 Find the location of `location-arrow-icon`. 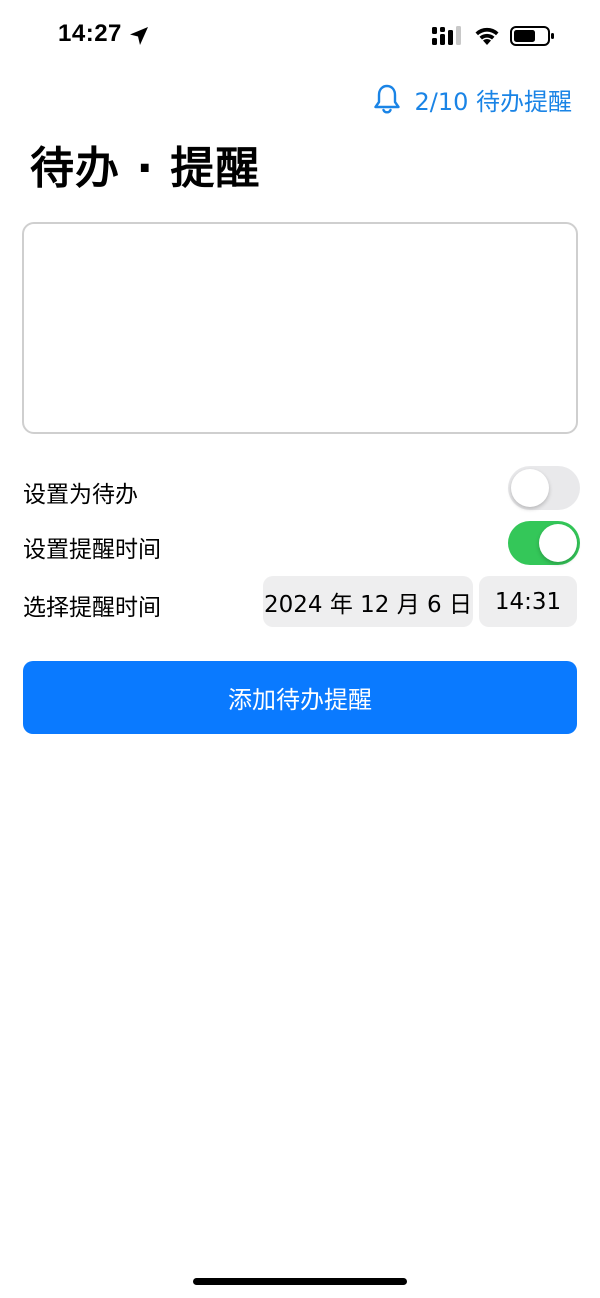

location-arrow-icon is located at coordinates (139, 36).